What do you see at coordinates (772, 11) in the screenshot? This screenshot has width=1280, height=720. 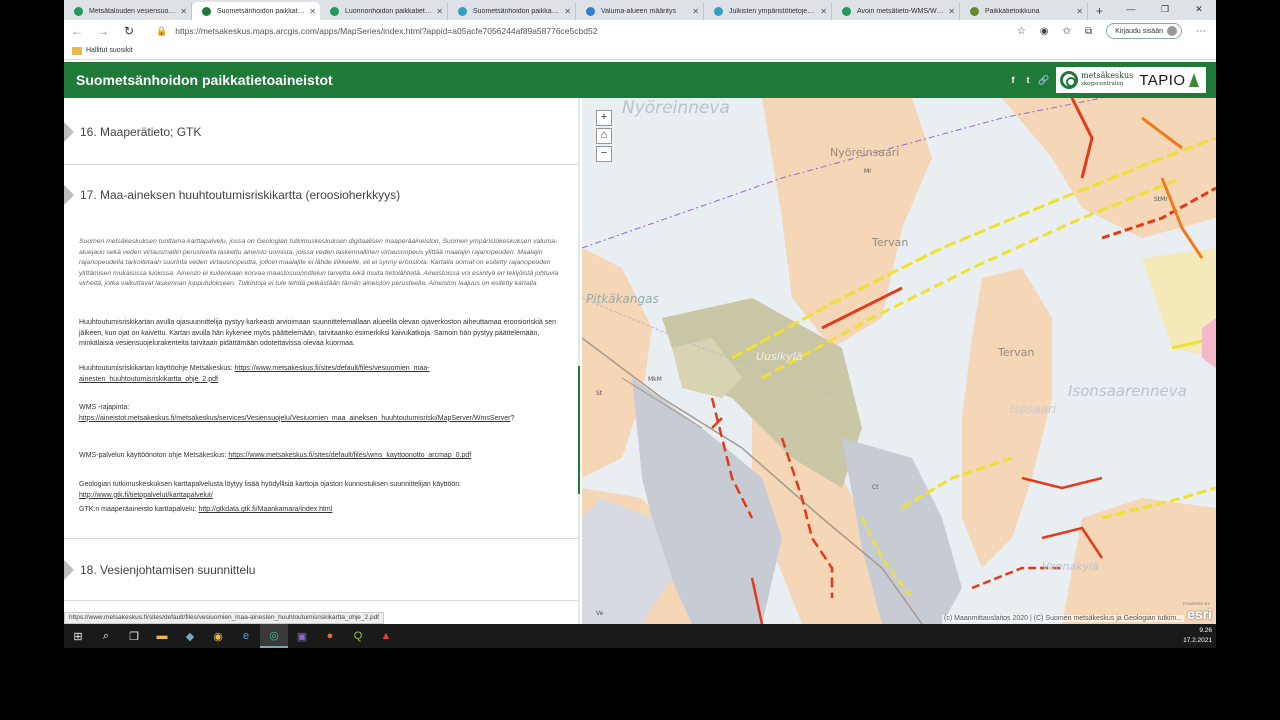 I see `tab-title: Julkisten ympäristötietojen palvelut` at bounding box center [772, 11].